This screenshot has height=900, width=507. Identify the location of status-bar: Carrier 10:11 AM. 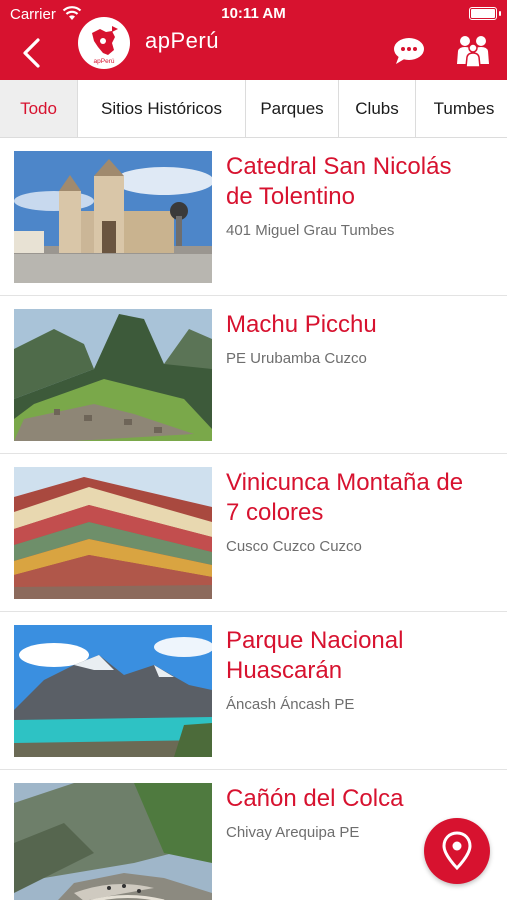
(253, 14).